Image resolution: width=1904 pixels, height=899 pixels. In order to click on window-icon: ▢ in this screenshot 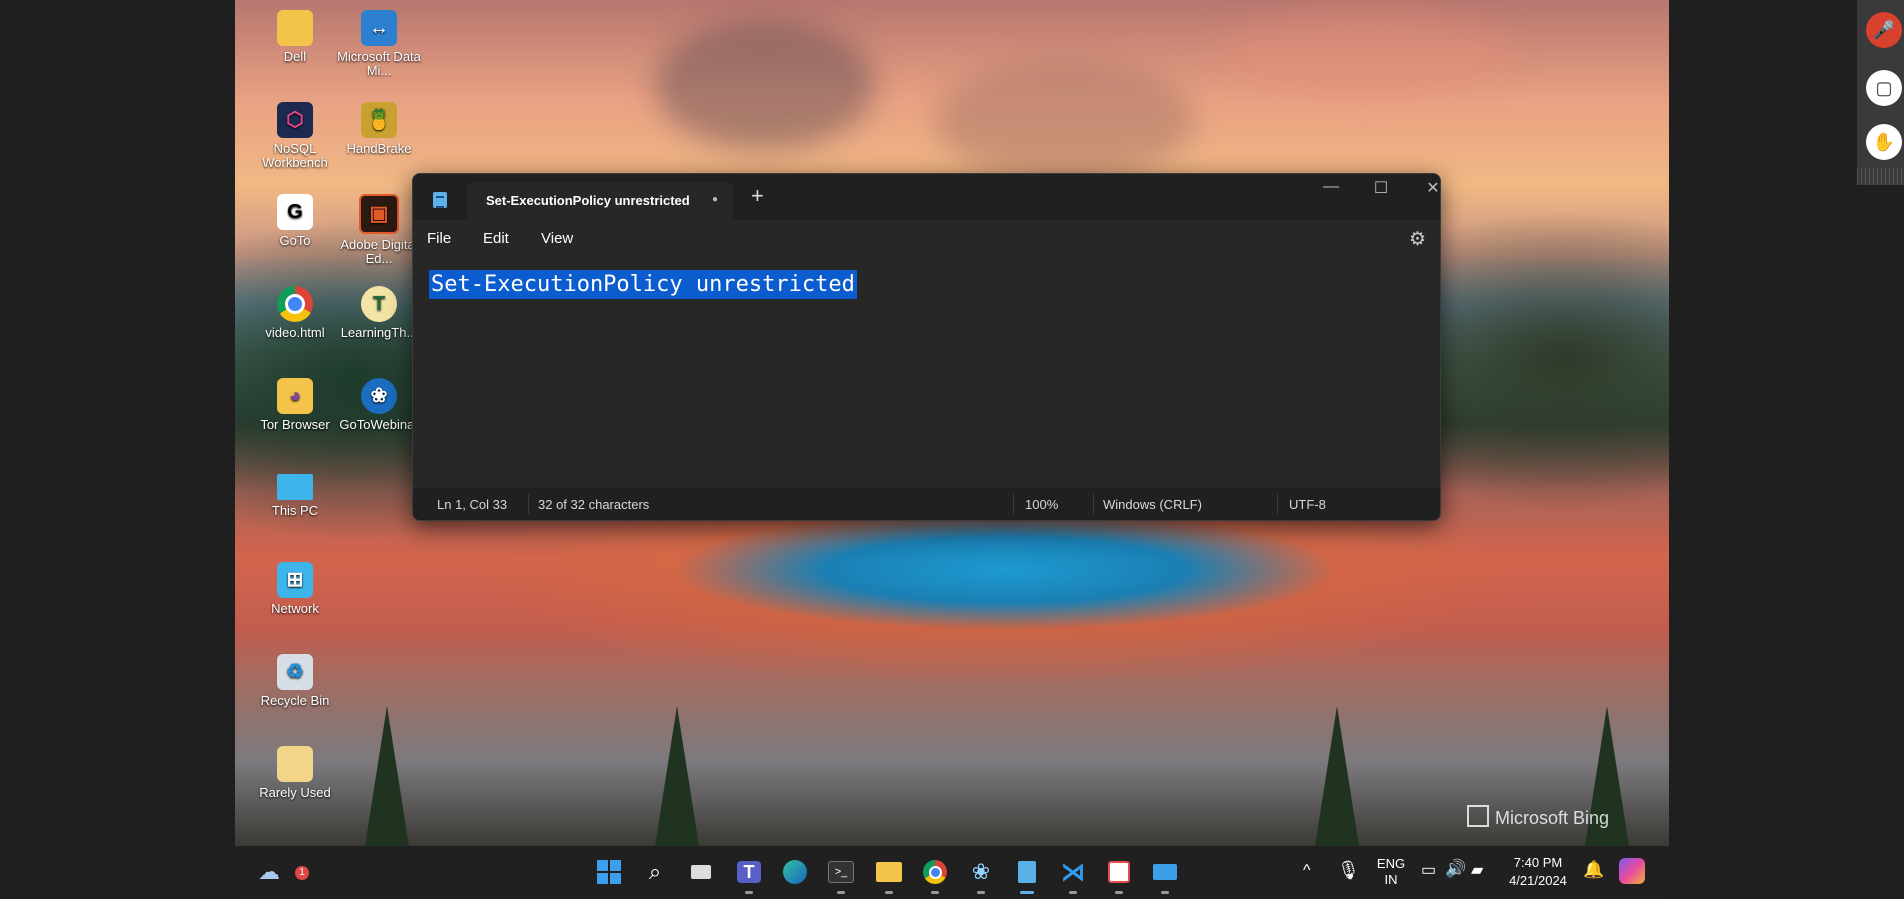, I will do `click(1884, 88)`.